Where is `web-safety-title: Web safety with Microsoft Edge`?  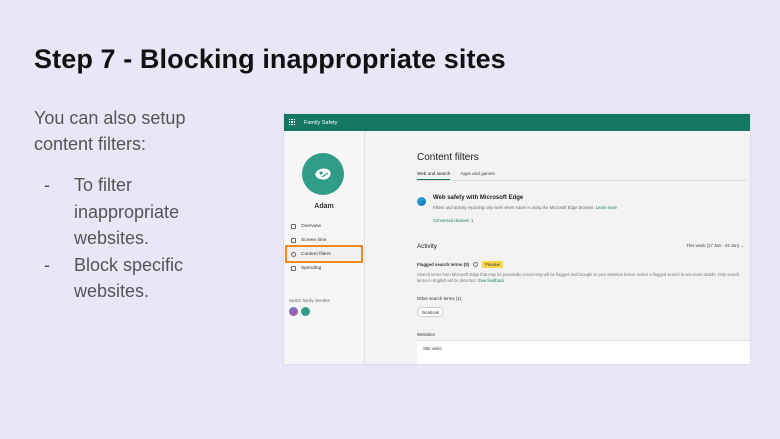 web-safety-title: Web safety with Microsoft Edge is located at coordinates (478, 198).